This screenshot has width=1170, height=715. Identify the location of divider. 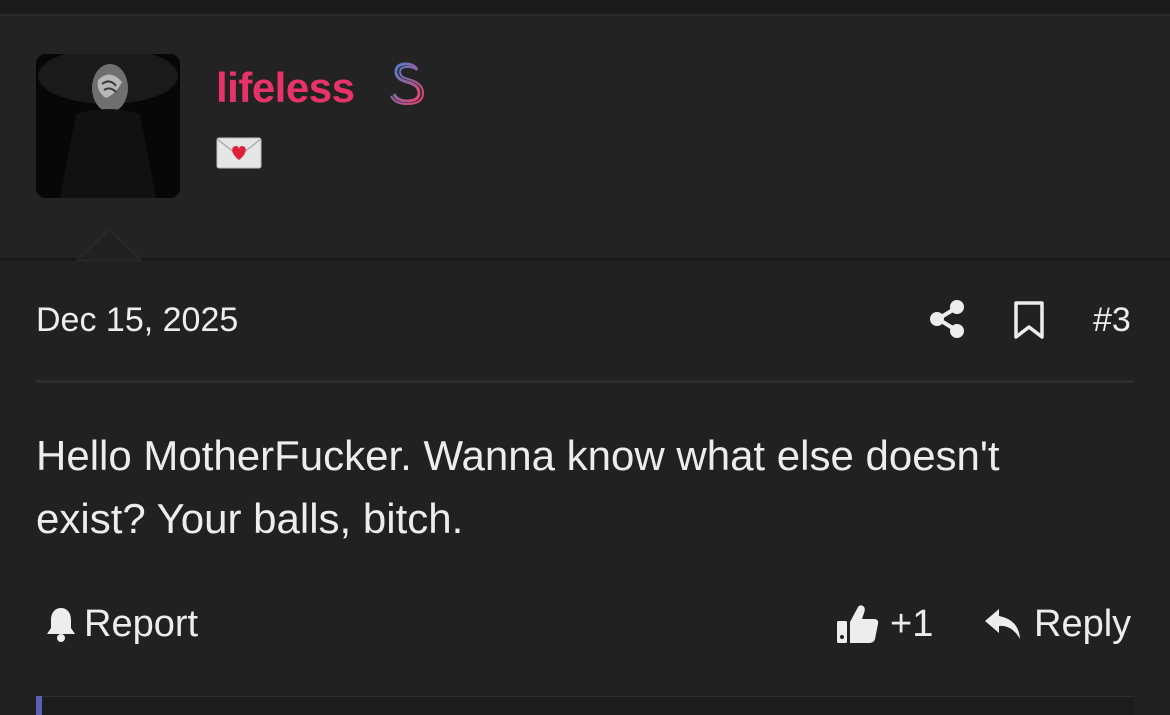
(585, 381).